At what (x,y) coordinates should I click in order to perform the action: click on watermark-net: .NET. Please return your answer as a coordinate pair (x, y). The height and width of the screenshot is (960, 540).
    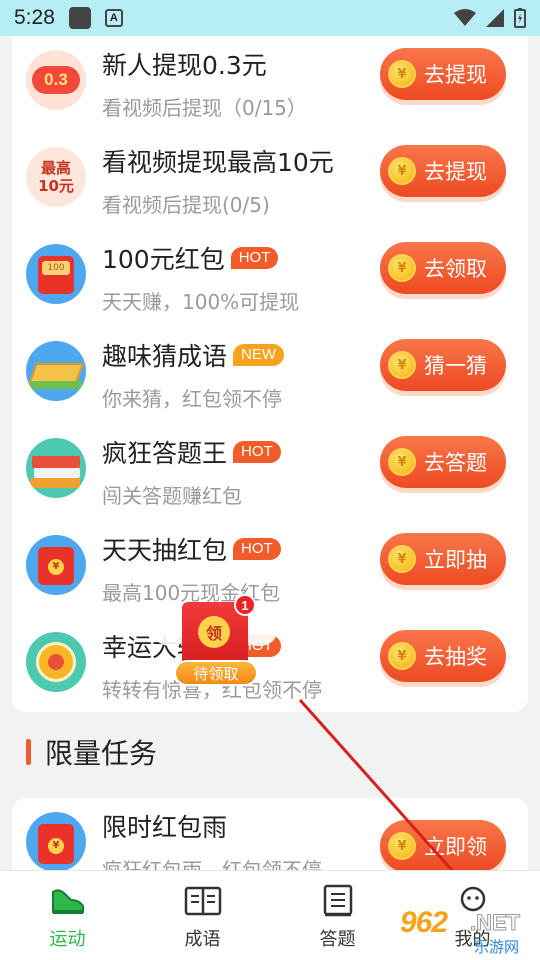
    Looking at the image, I should click on (495, 923).